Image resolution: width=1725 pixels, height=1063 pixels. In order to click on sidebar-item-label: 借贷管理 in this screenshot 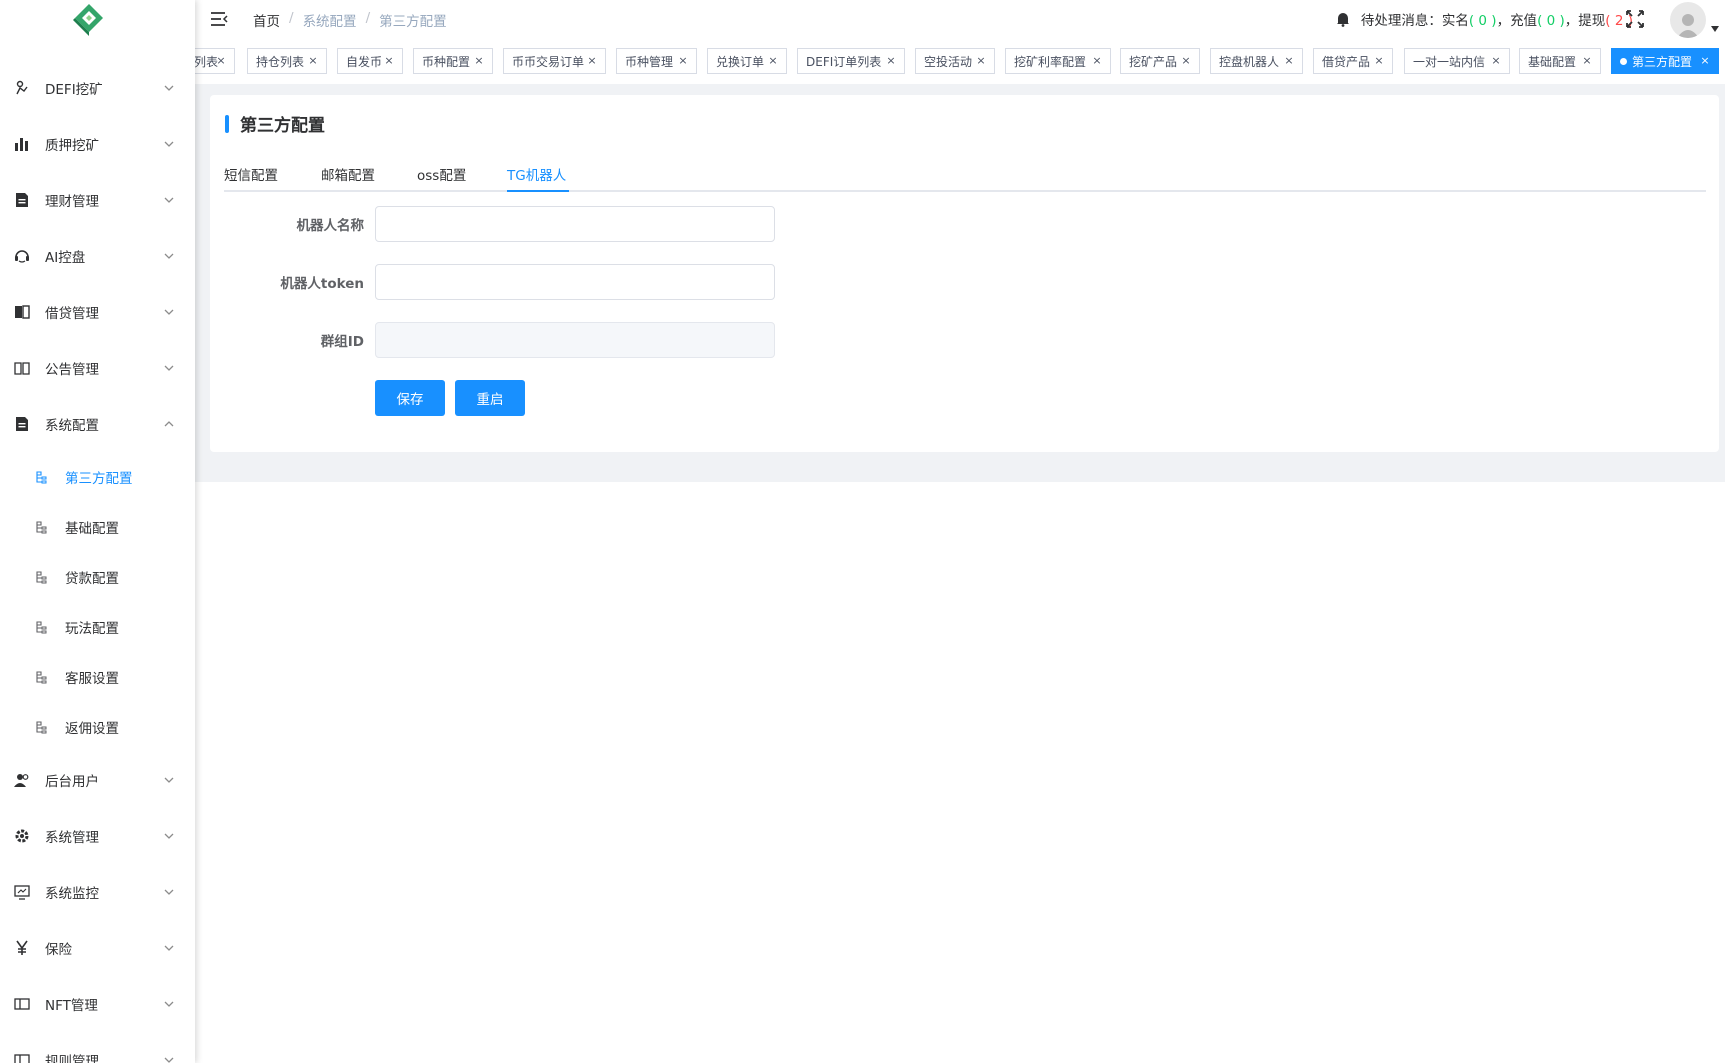, I will do `click(72, 314)`.